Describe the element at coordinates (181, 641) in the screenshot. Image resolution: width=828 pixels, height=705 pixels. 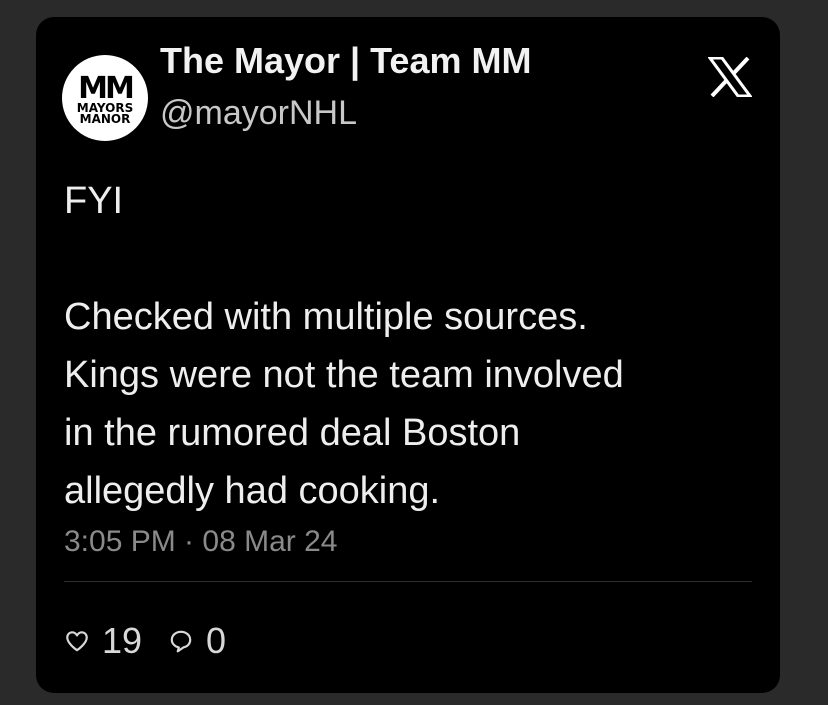
I see `reply-bubble-icon` at that location.